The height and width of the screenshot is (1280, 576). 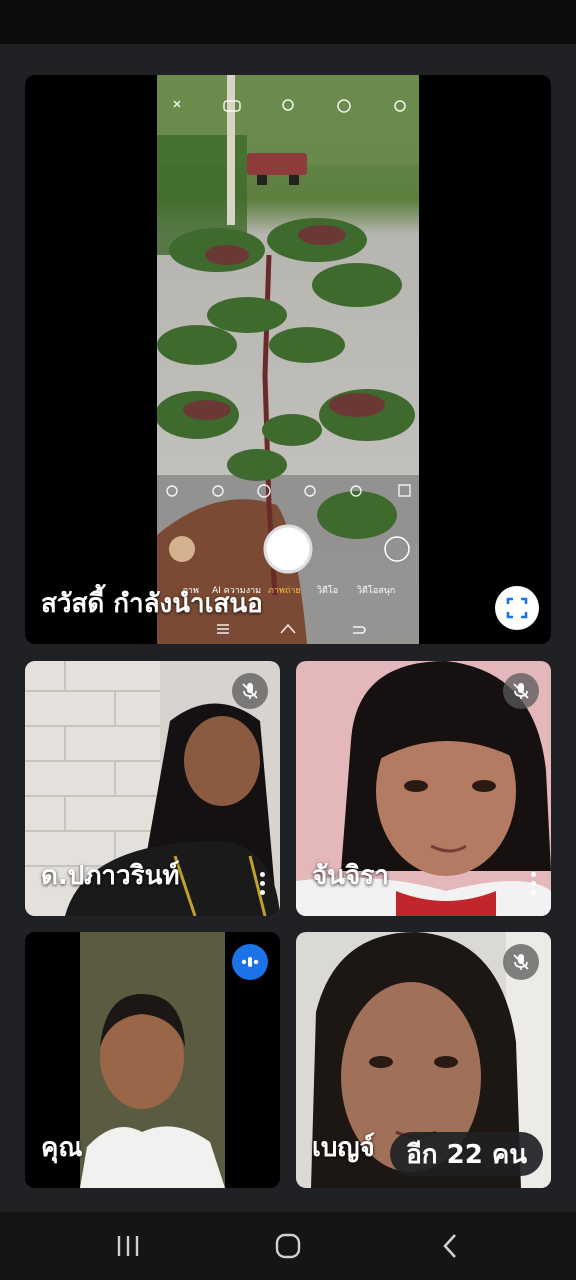 What do you see at coordinates (376, 590) in the screenshot?
I see `camera-mode-label: วิดีโอสนุก` at bounding box center [376, 590].